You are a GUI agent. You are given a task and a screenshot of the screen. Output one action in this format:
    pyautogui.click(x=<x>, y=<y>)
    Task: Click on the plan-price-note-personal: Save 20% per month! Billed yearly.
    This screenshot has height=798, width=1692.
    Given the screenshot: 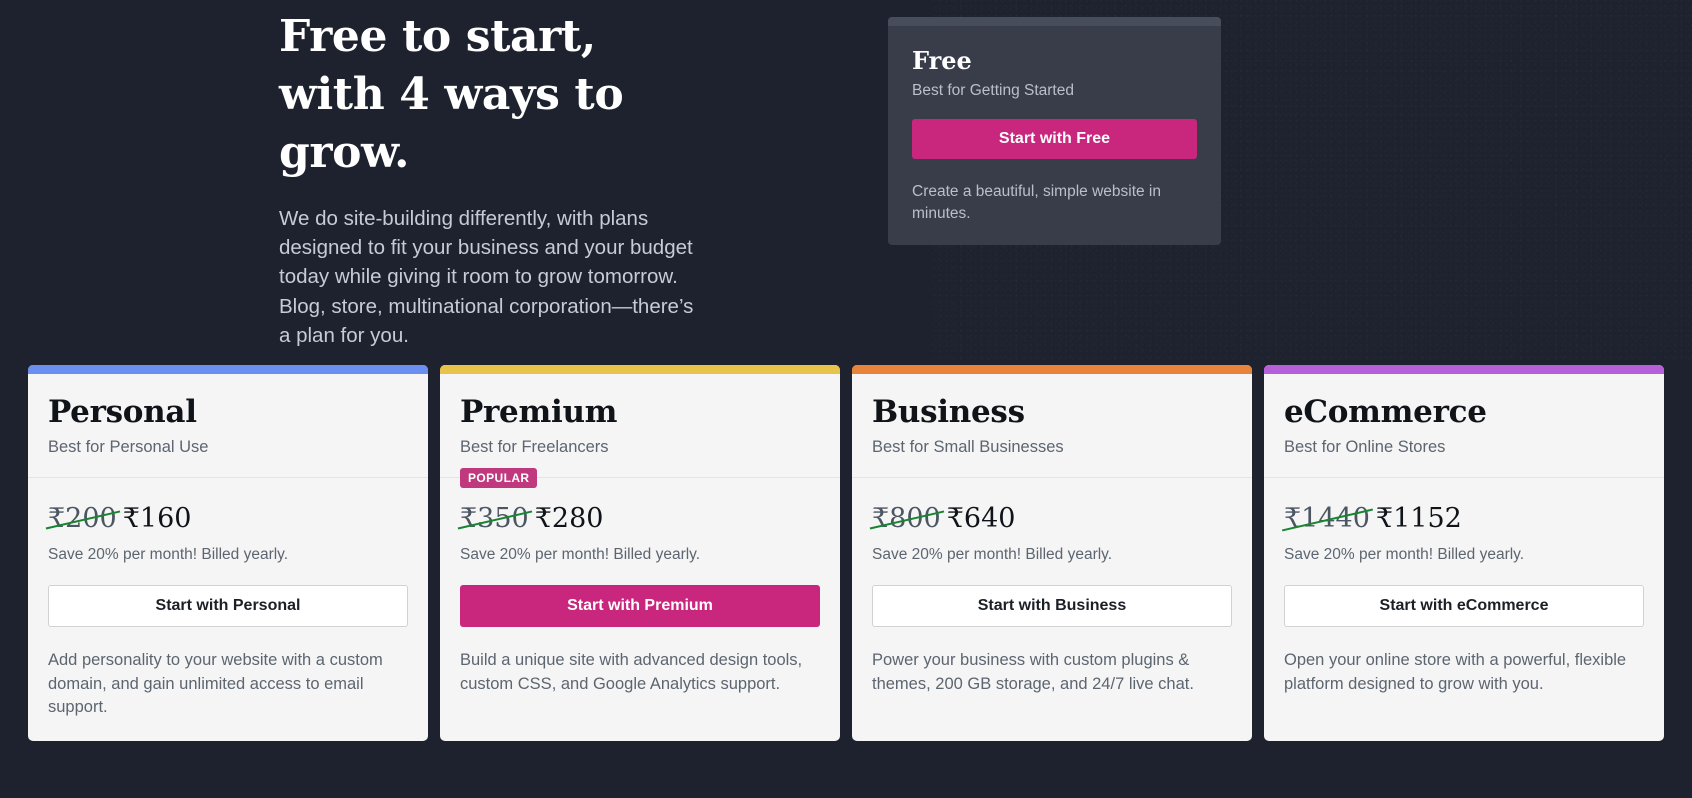 What is the action you would take?
    pyautogui.click(x=168, y=555)
    